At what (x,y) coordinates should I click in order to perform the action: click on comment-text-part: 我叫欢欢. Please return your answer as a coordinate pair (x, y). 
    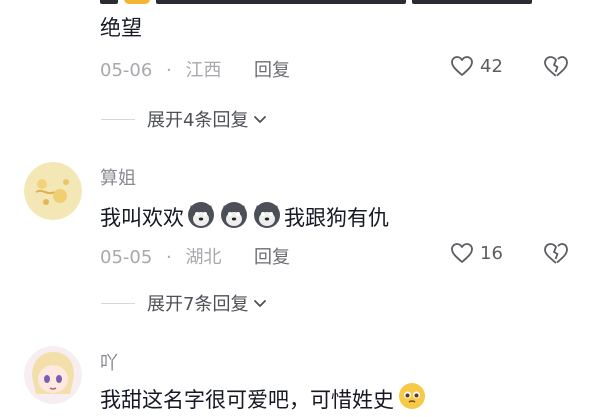
    Looking at the image, I should click on (142, 217).